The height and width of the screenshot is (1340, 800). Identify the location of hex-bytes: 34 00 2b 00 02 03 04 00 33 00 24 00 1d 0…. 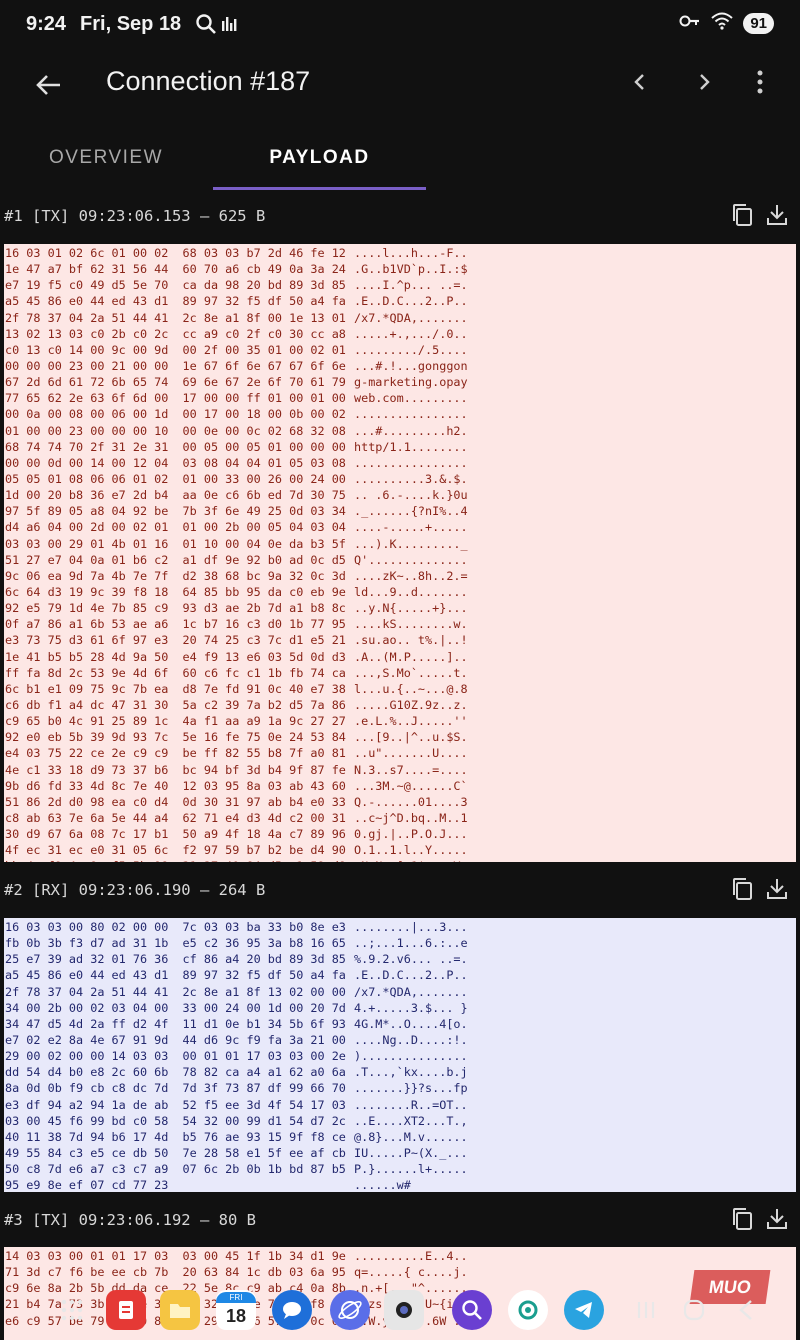
(175, 1007).